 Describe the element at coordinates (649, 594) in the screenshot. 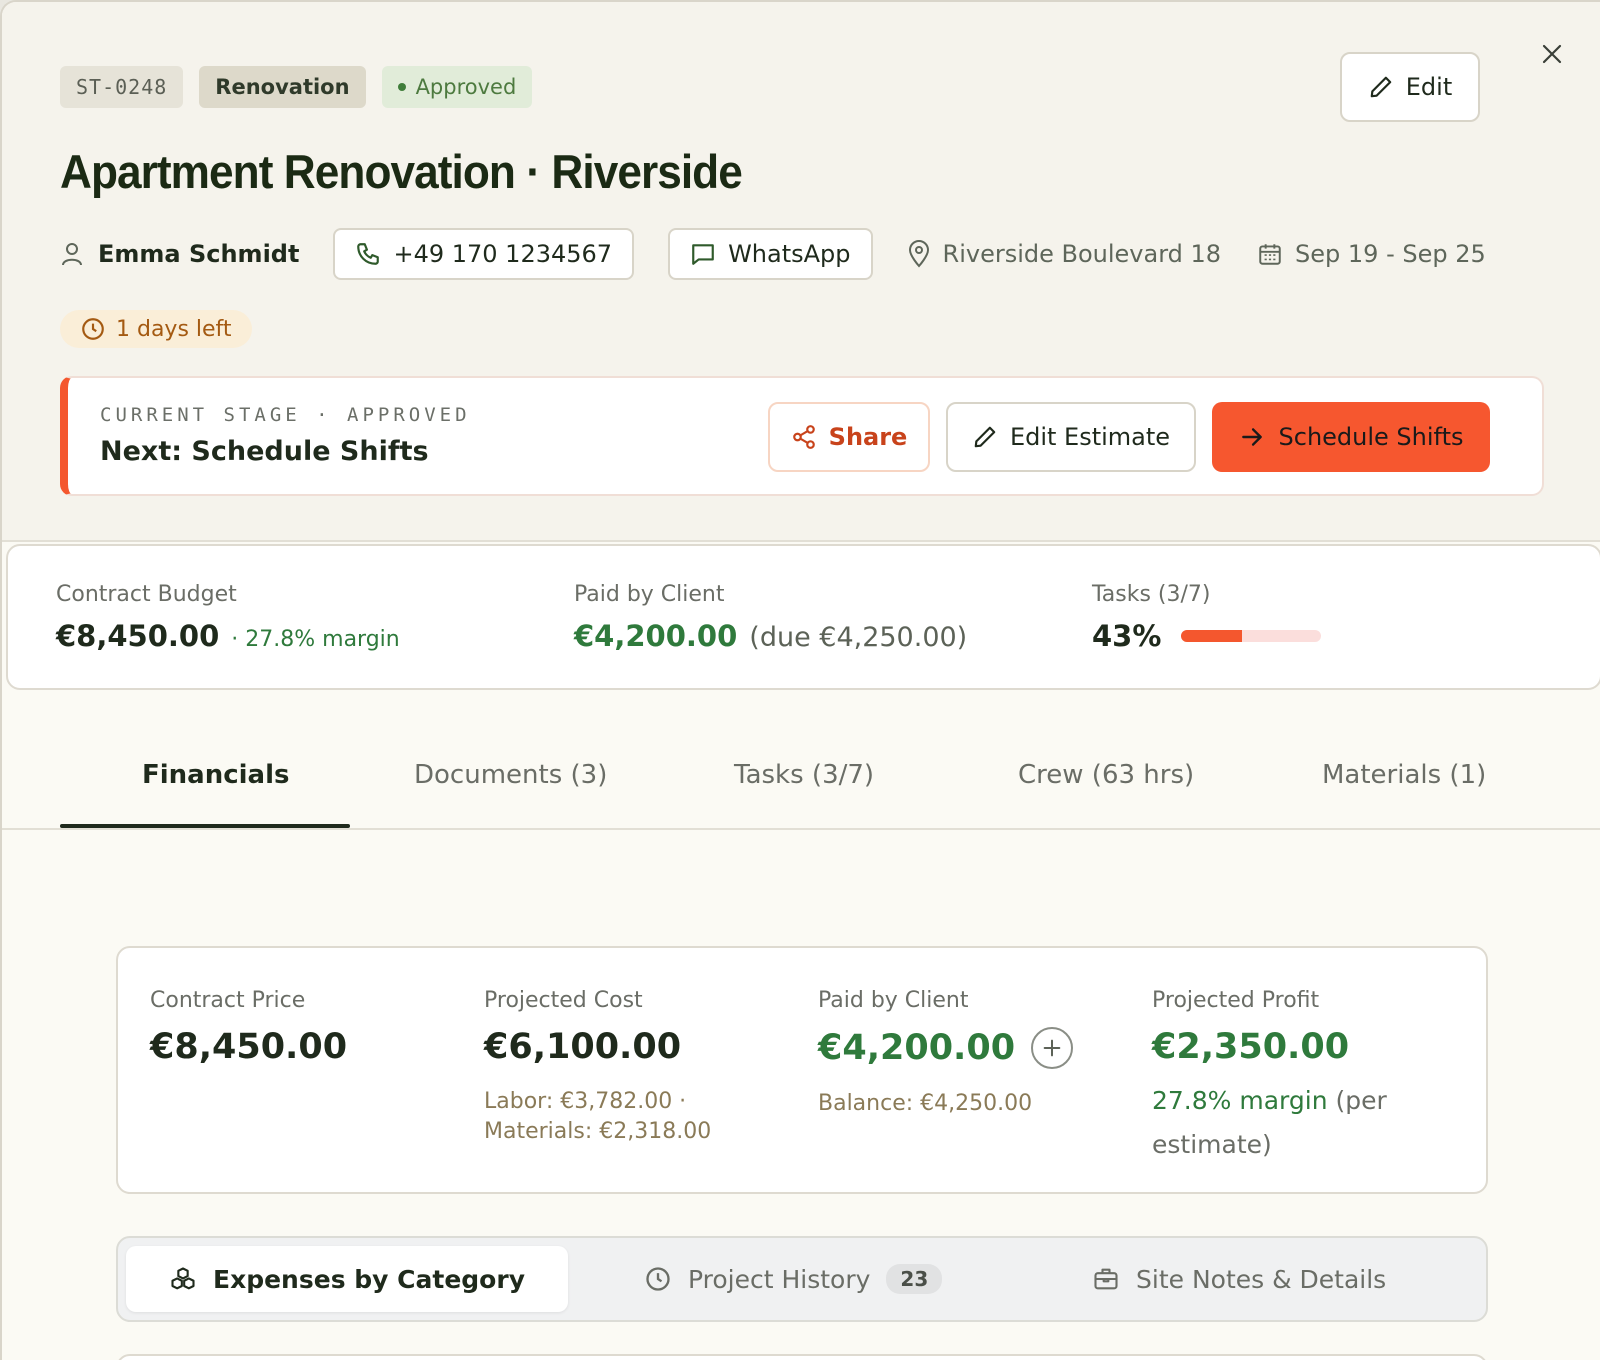

I see `paid-label: Paid by Client` at that location.